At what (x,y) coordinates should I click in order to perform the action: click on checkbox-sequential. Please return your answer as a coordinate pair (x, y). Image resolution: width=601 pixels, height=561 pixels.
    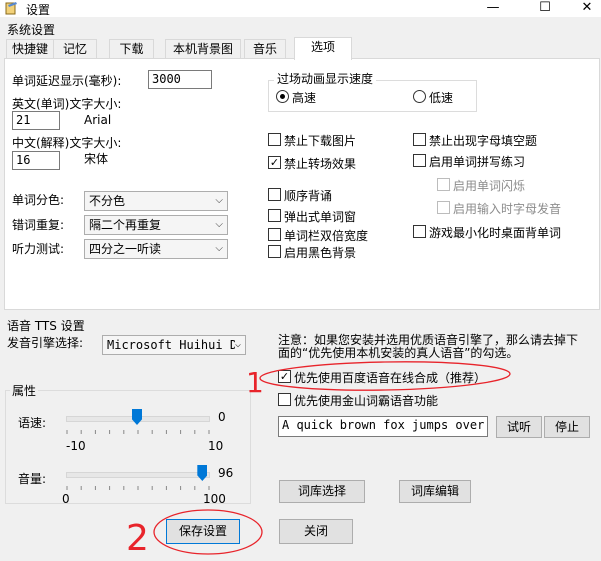
    Looking at the image, I should click on (274, 194).